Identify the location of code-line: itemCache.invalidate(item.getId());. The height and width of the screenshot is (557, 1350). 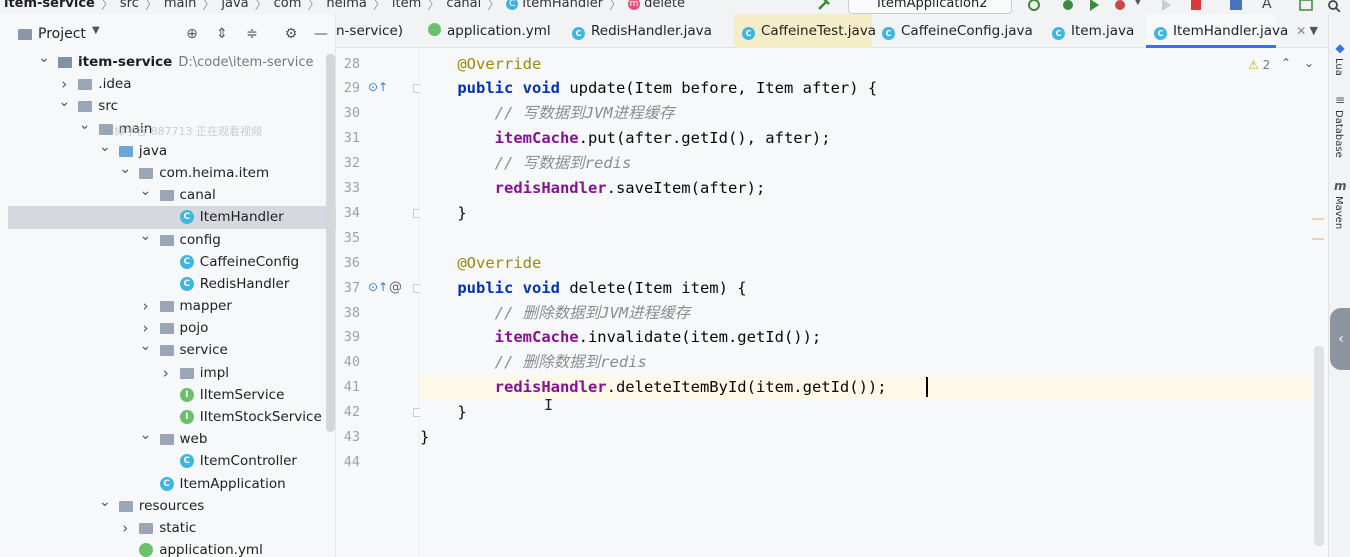
(866, 337).